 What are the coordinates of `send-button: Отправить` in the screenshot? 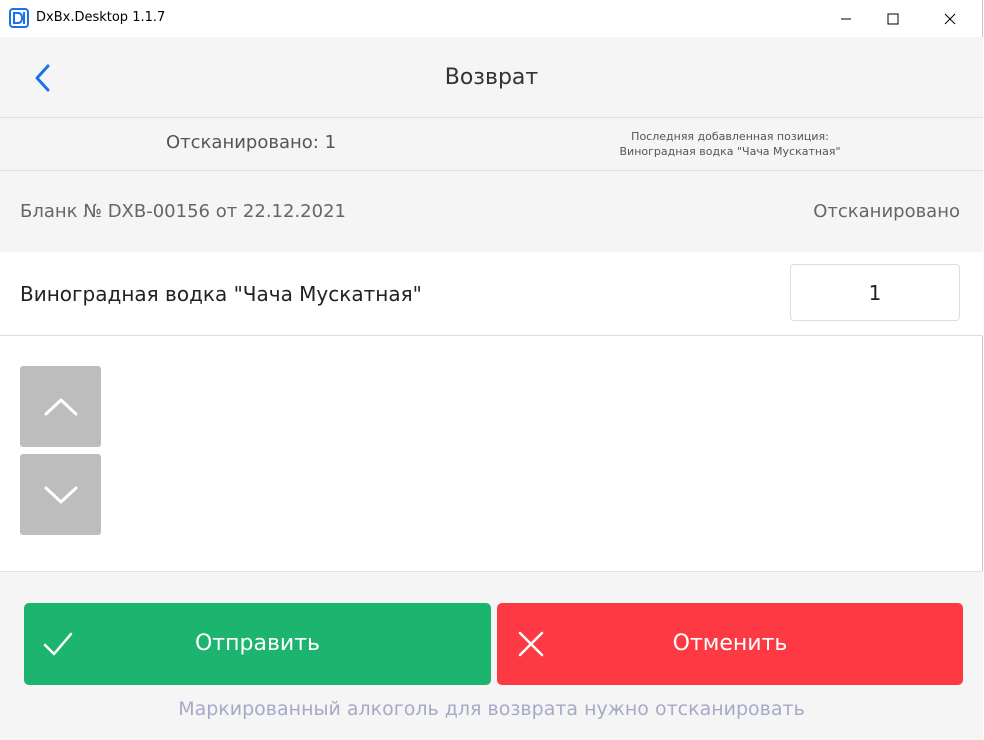 It's located at (257, 644).